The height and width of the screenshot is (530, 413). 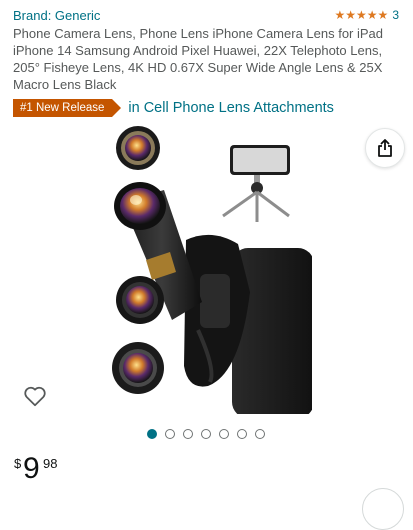 I want to click on price-symbol: $, so click(x=18, y=463).